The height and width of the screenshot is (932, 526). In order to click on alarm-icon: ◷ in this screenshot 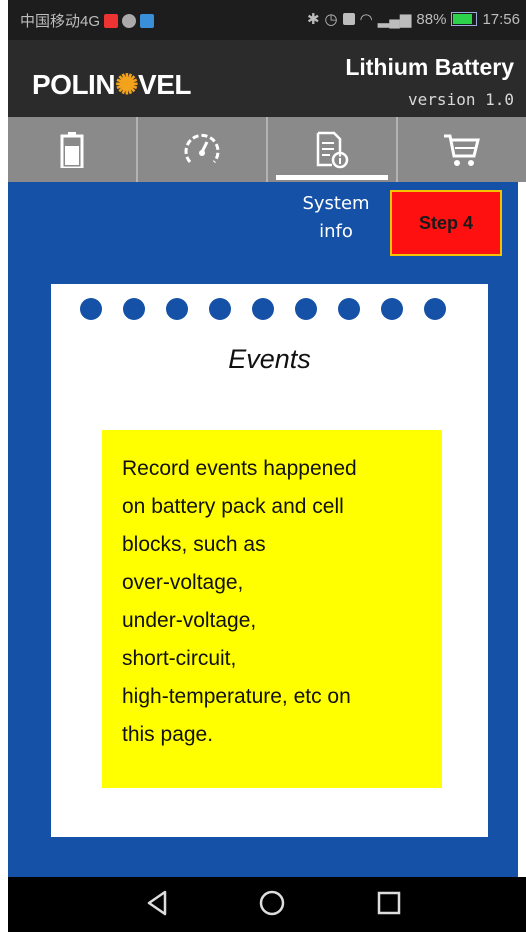, I will do `click(331, 19)`.